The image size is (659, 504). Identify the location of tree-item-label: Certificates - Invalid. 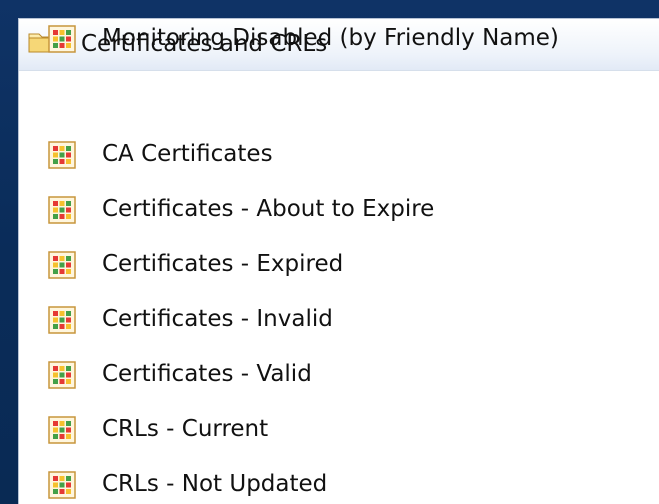
(217, 319).